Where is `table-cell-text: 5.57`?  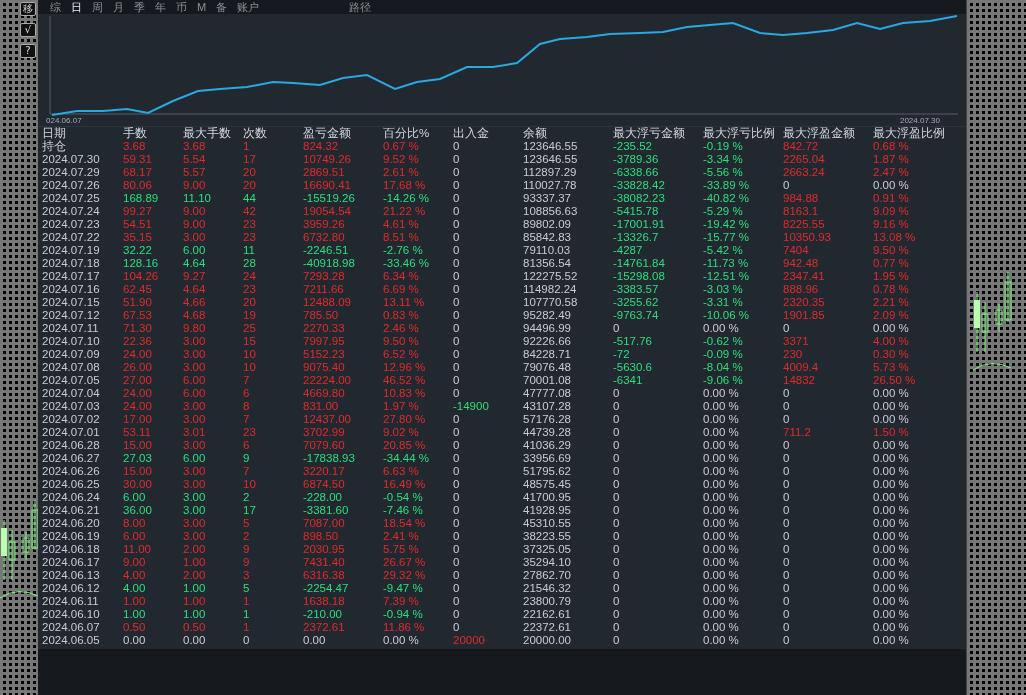
table-cell-text: 5.57 is located at coordinates (195, 172).